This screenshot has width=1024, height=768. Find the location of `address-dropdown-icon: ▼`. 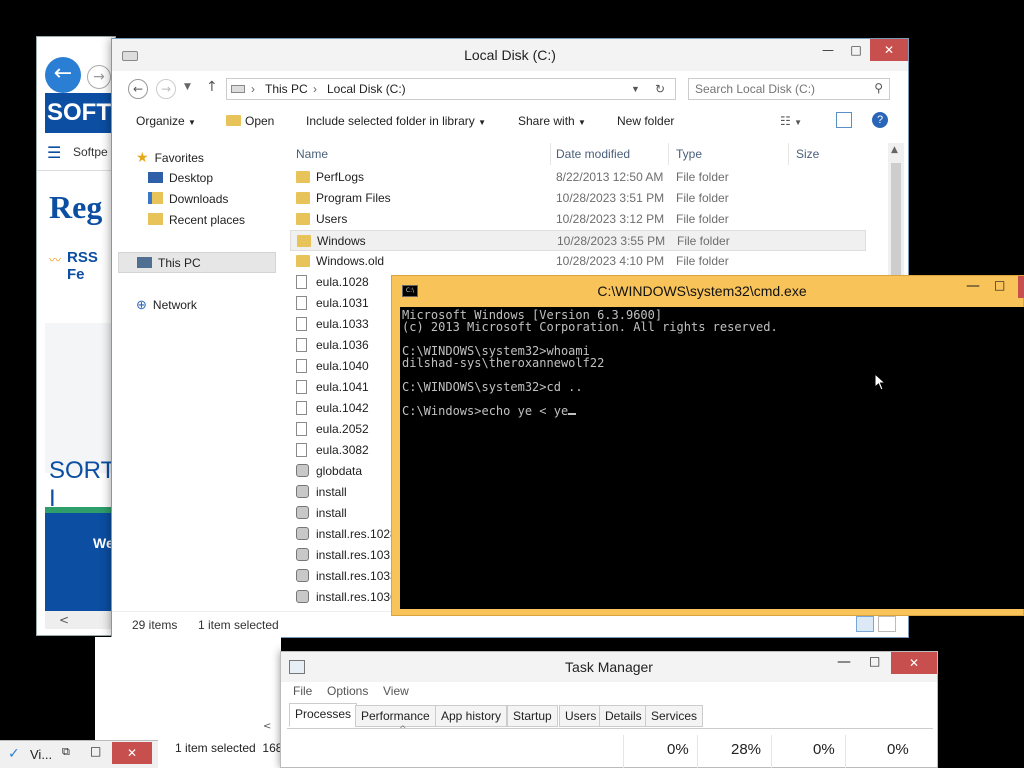

address-dropdown-icon: ▼ is located at coordinates (635, 89).